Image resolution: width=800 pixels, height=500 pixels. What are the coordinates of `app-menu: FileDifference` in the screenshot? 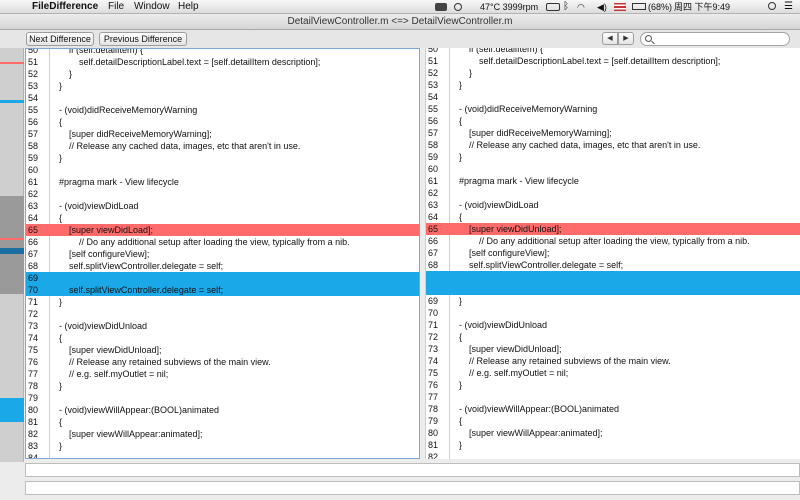 It's located at (65, 7).